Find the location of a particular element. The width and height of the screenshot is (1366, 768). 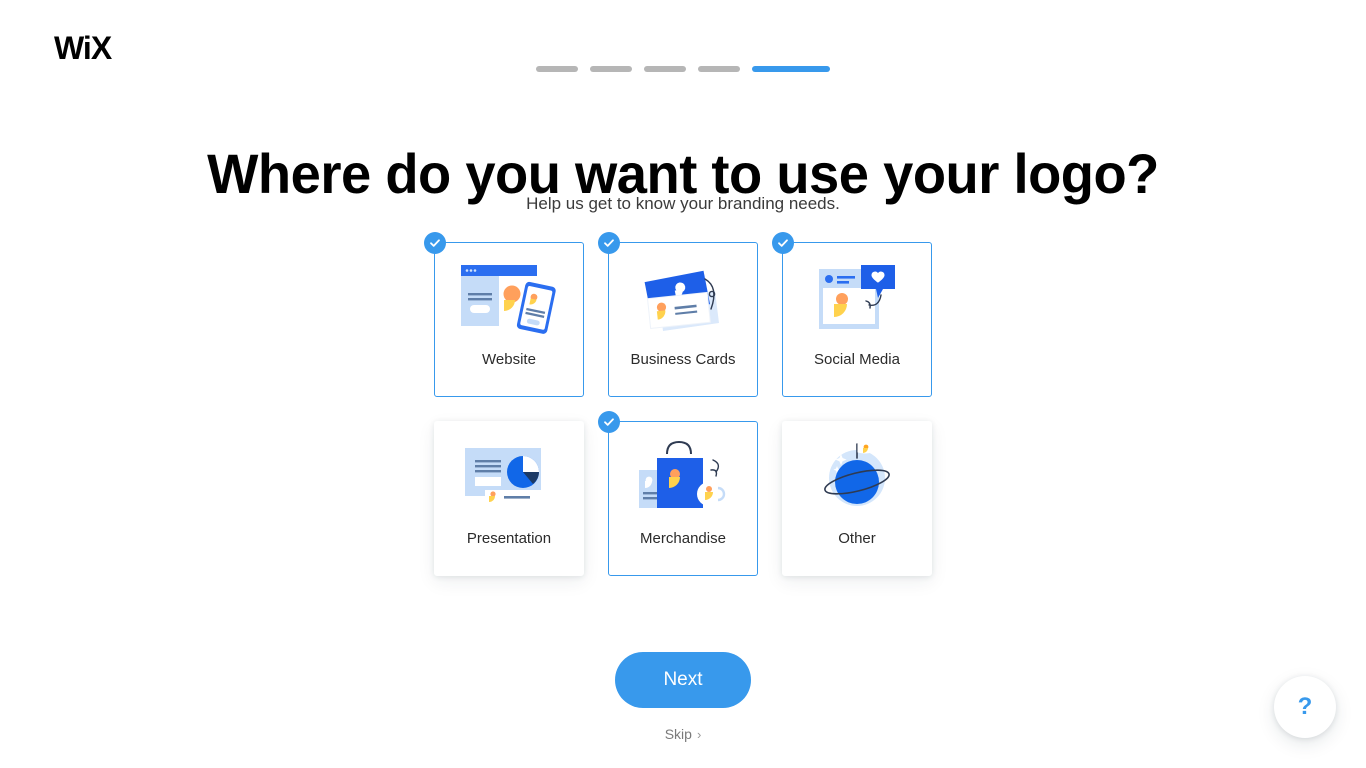

help-button: ? is located at coordinates (1305, 707).